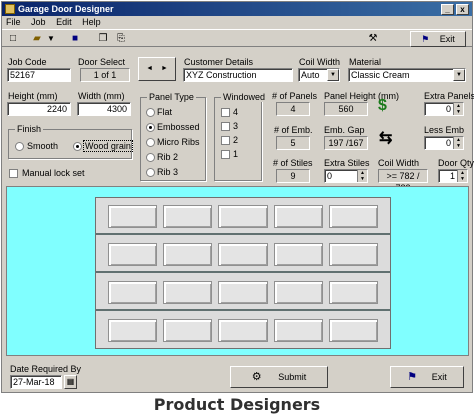 Image resolution: width=474 pixels, height=420 pixels. I want to click on panel-type-rib3-label: Rib 3, so click(167, 172).